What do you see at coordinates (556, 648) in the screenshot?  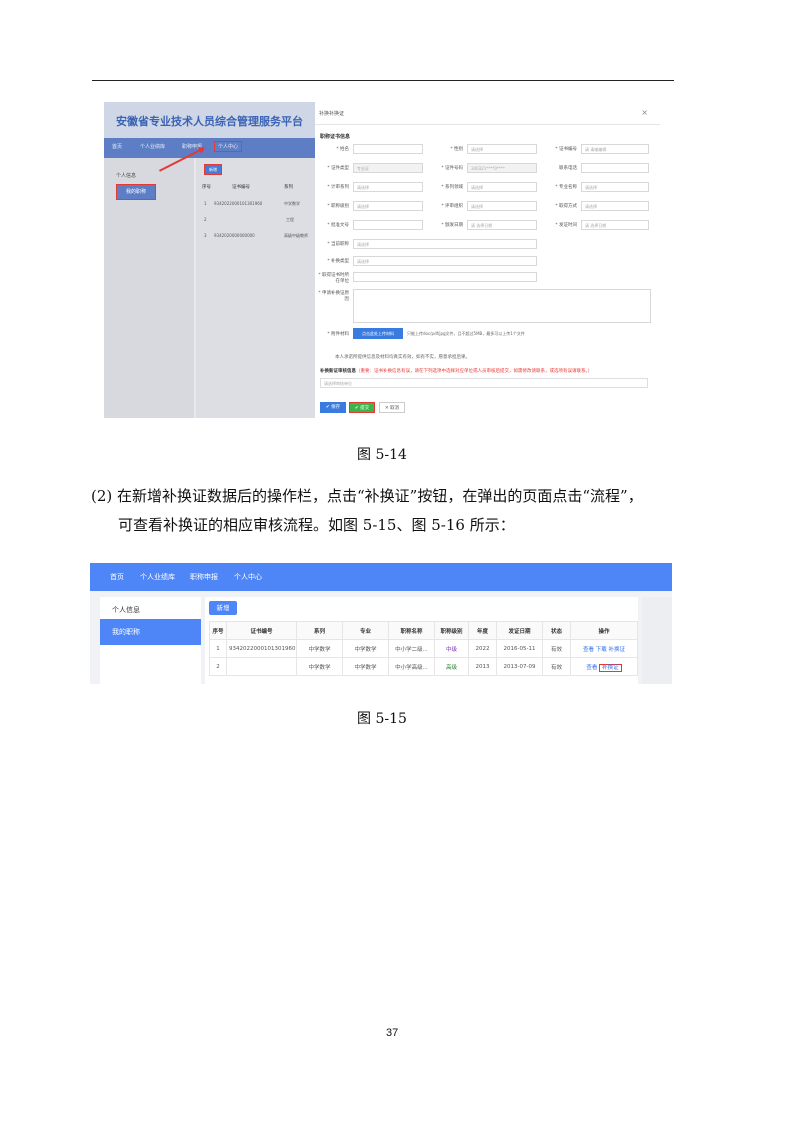 I see `cell-status: 有效` at bounding box center [556, 648].